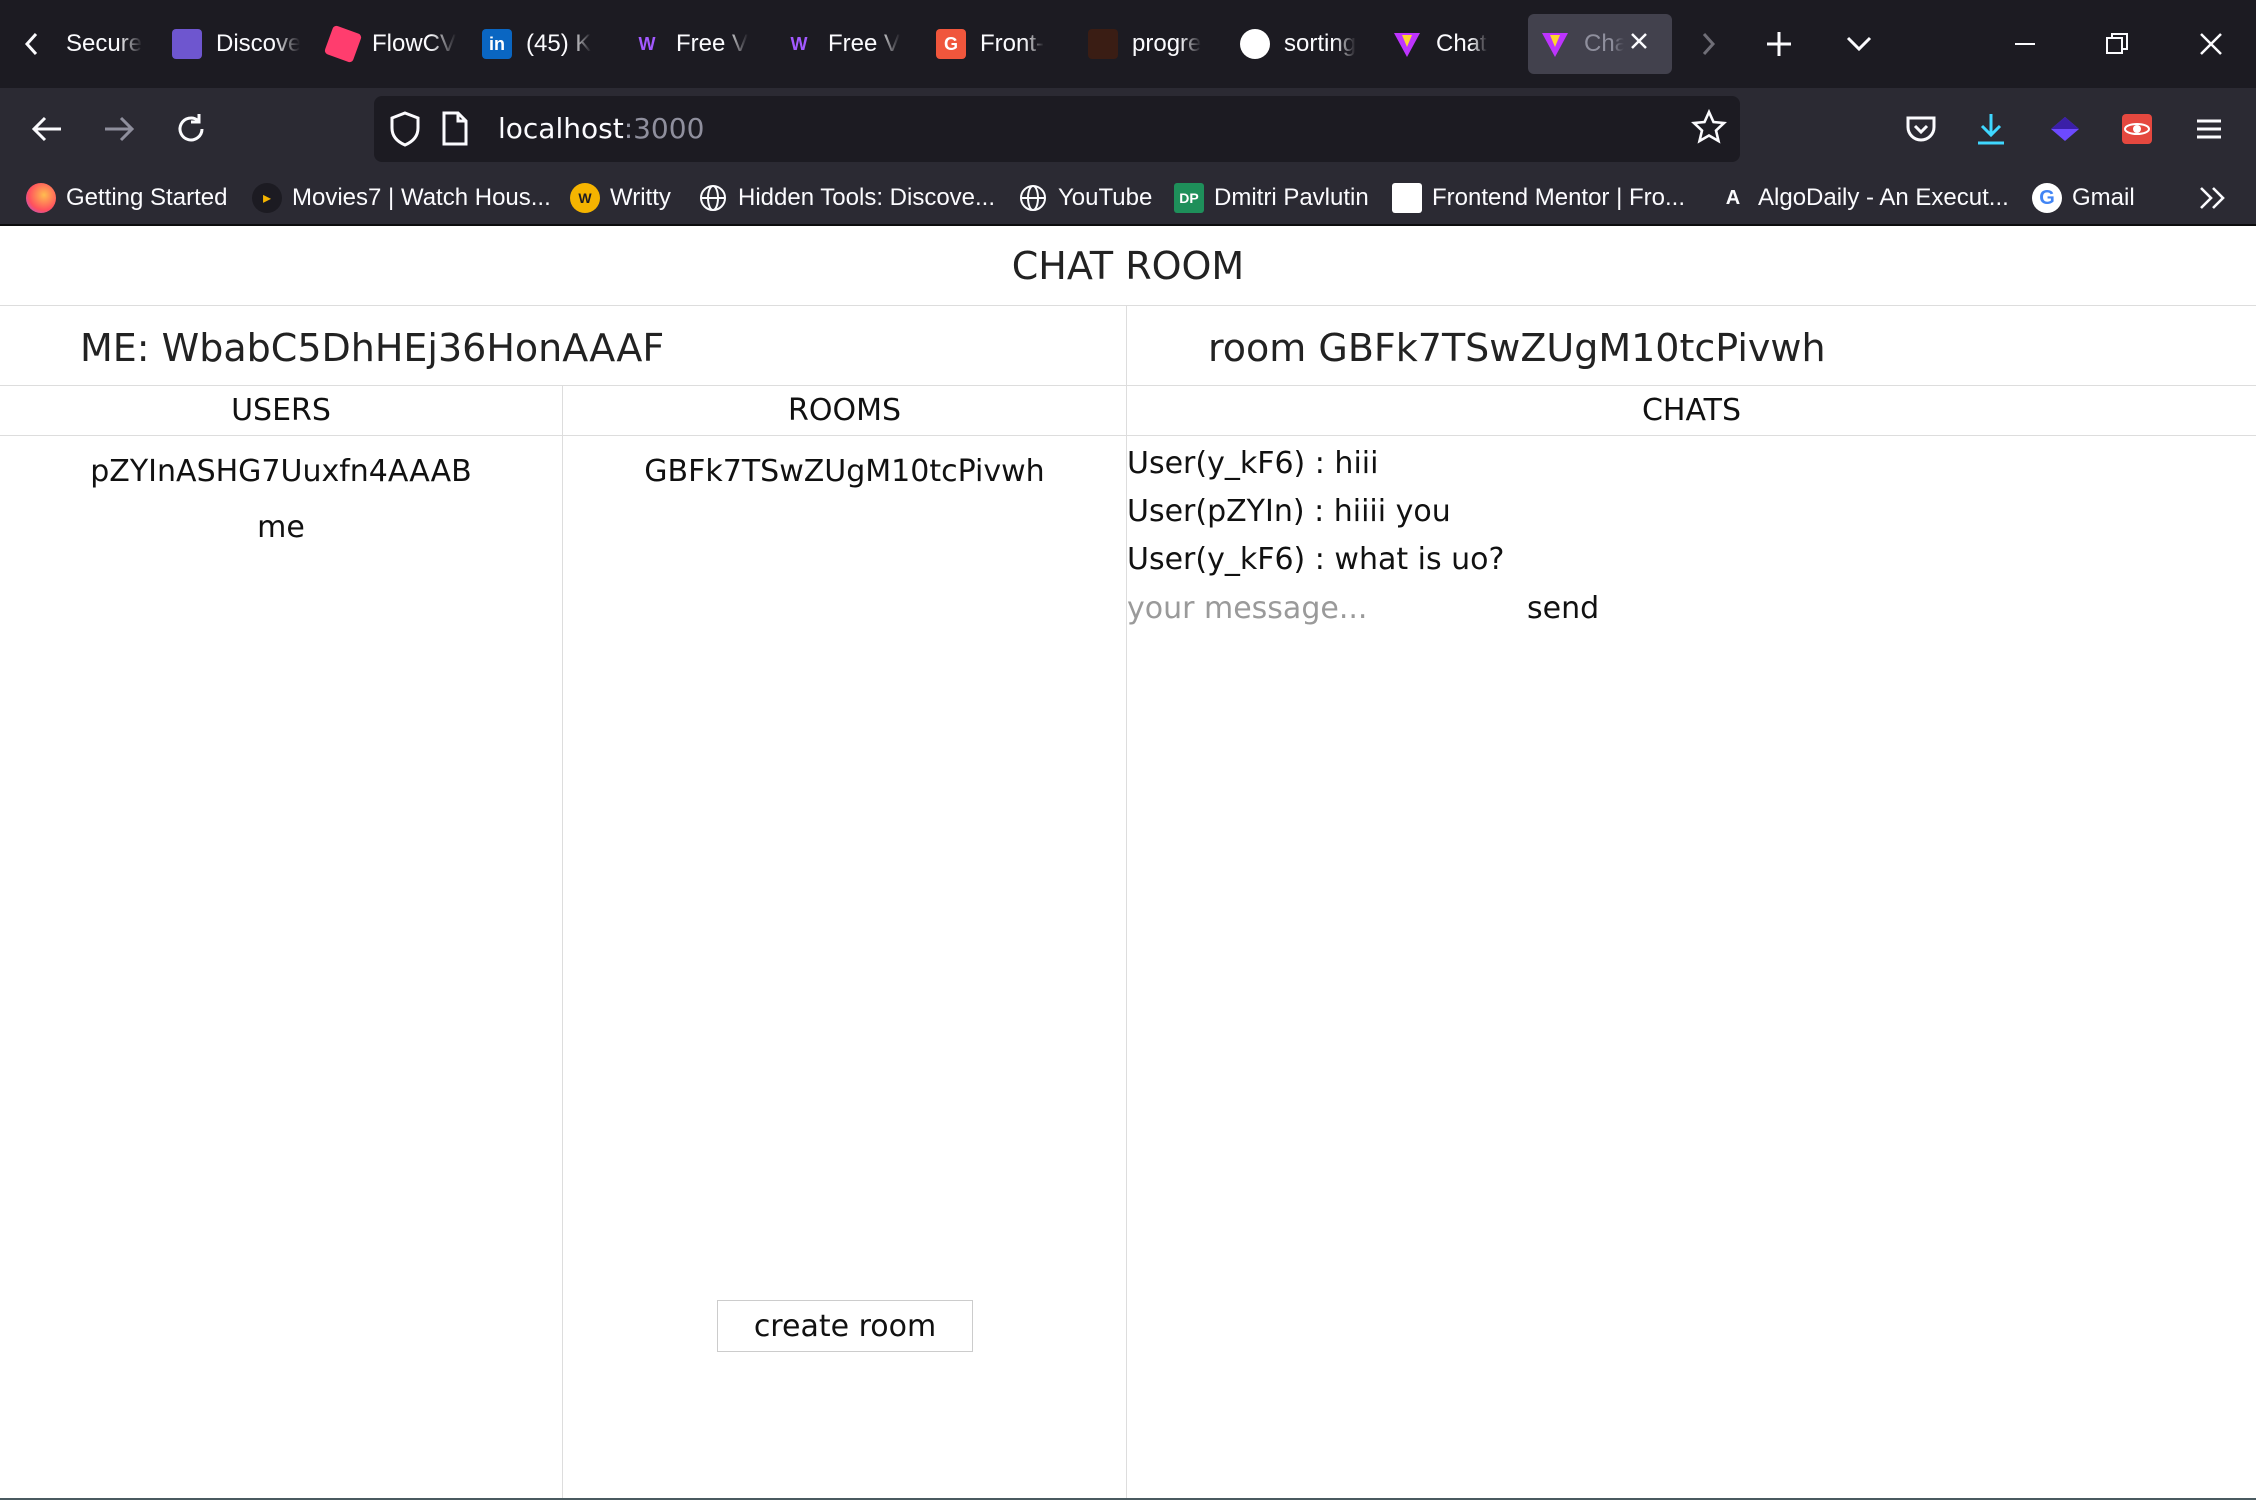 The width and height of the screenshot is (2256, 1504). Describe the element at coordinates (640, 197) in the screenshot. I see `bookmark-label: Writty` at that location.